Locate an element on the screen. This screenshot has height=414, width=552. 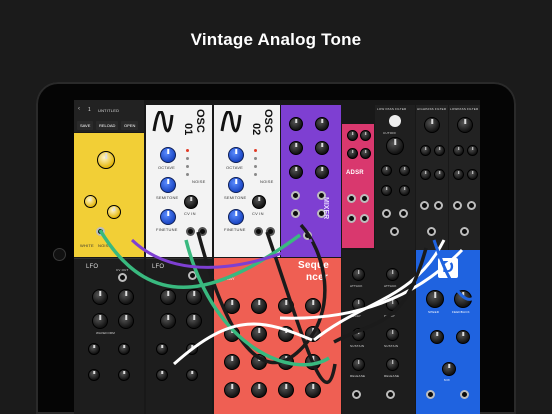
cable-white is located at coordinates (371, 284).